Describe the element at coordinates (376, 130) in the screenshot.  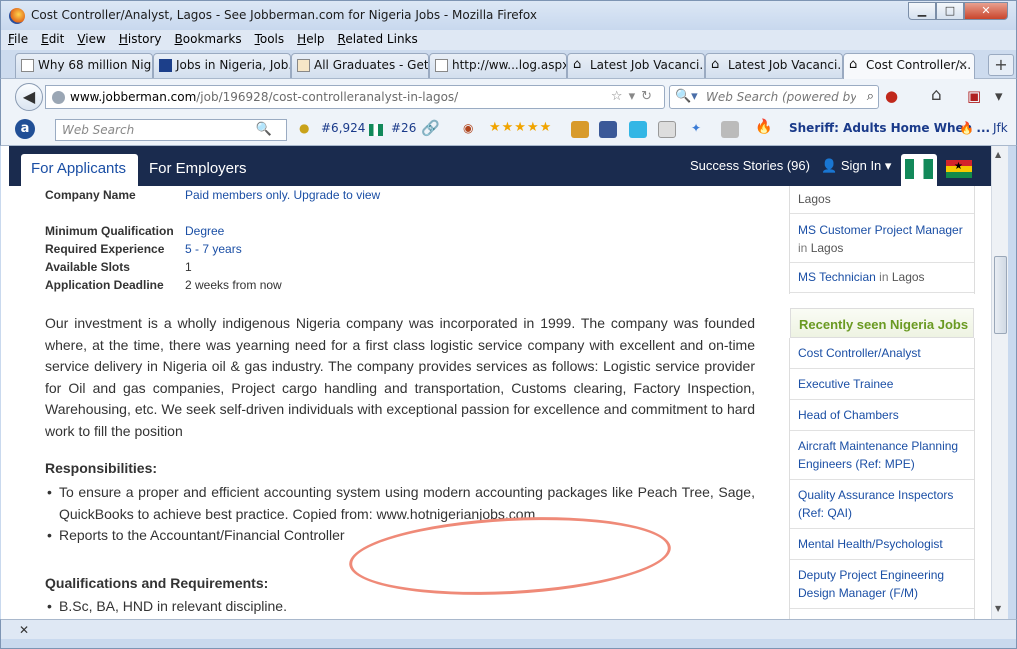
I see `nigeria-flag-icon` at that location.